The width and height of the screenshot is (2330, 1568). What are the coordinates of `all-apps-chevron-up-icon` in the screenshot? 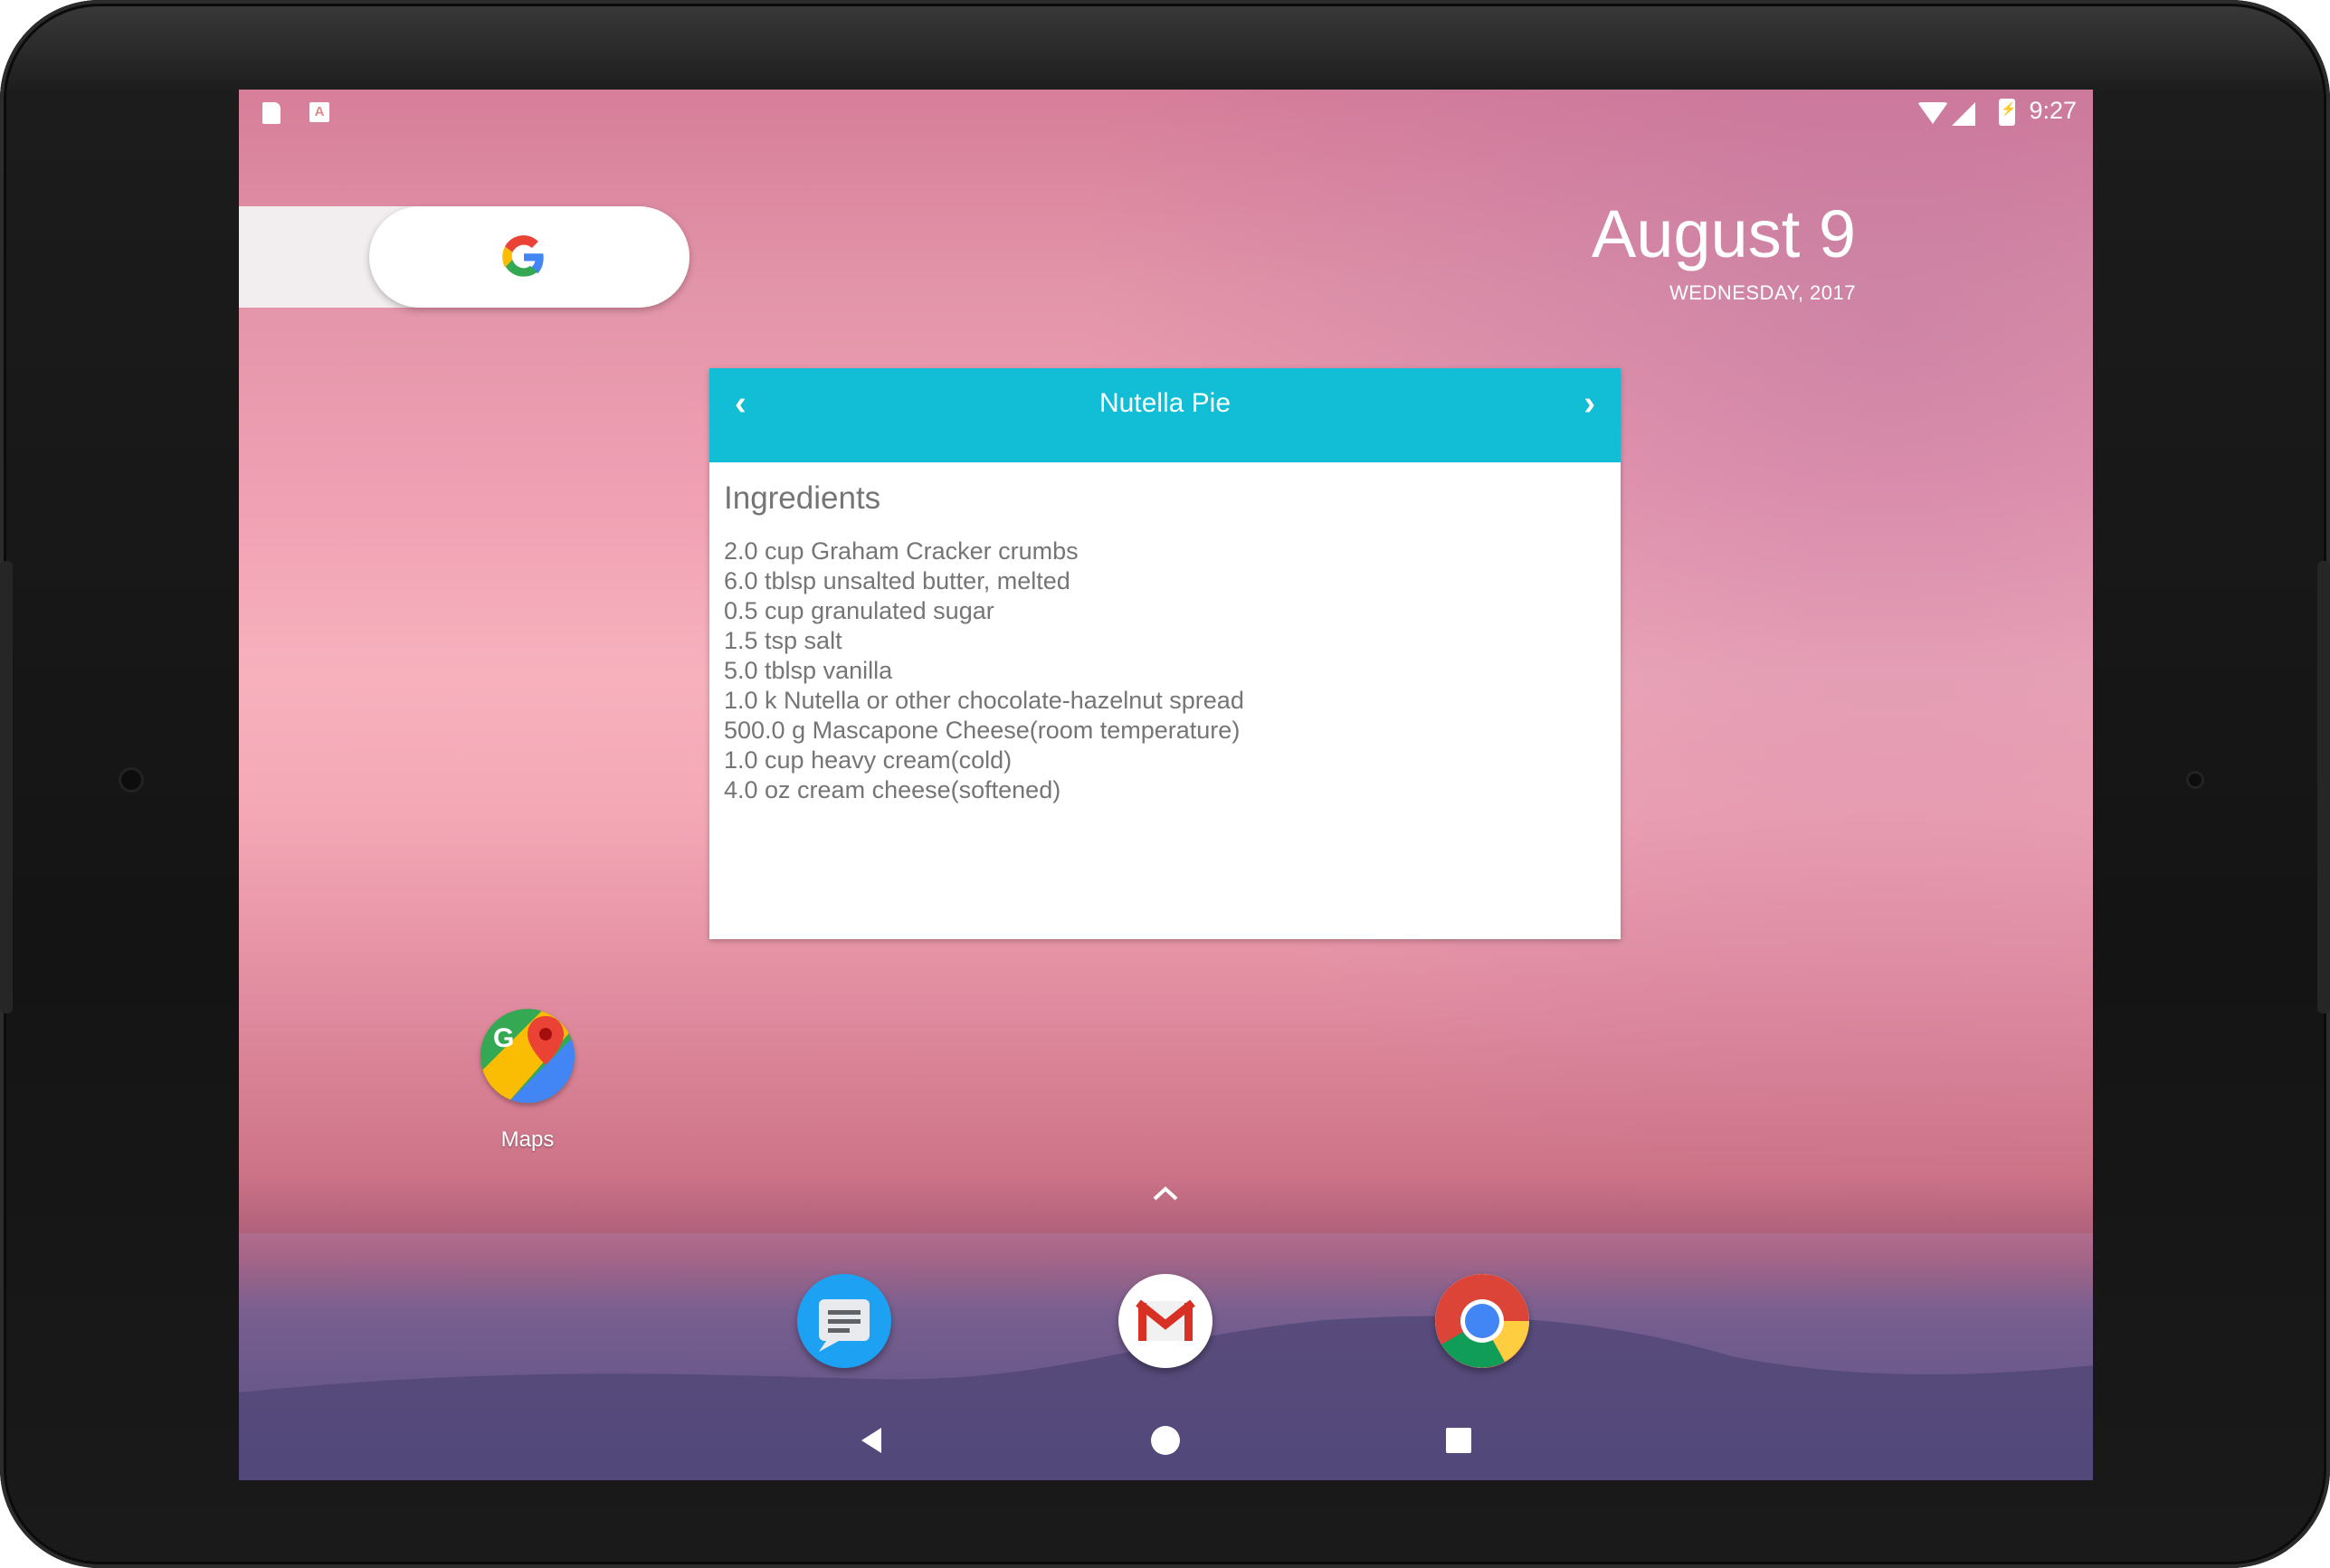 It's located at (1165, 1193).